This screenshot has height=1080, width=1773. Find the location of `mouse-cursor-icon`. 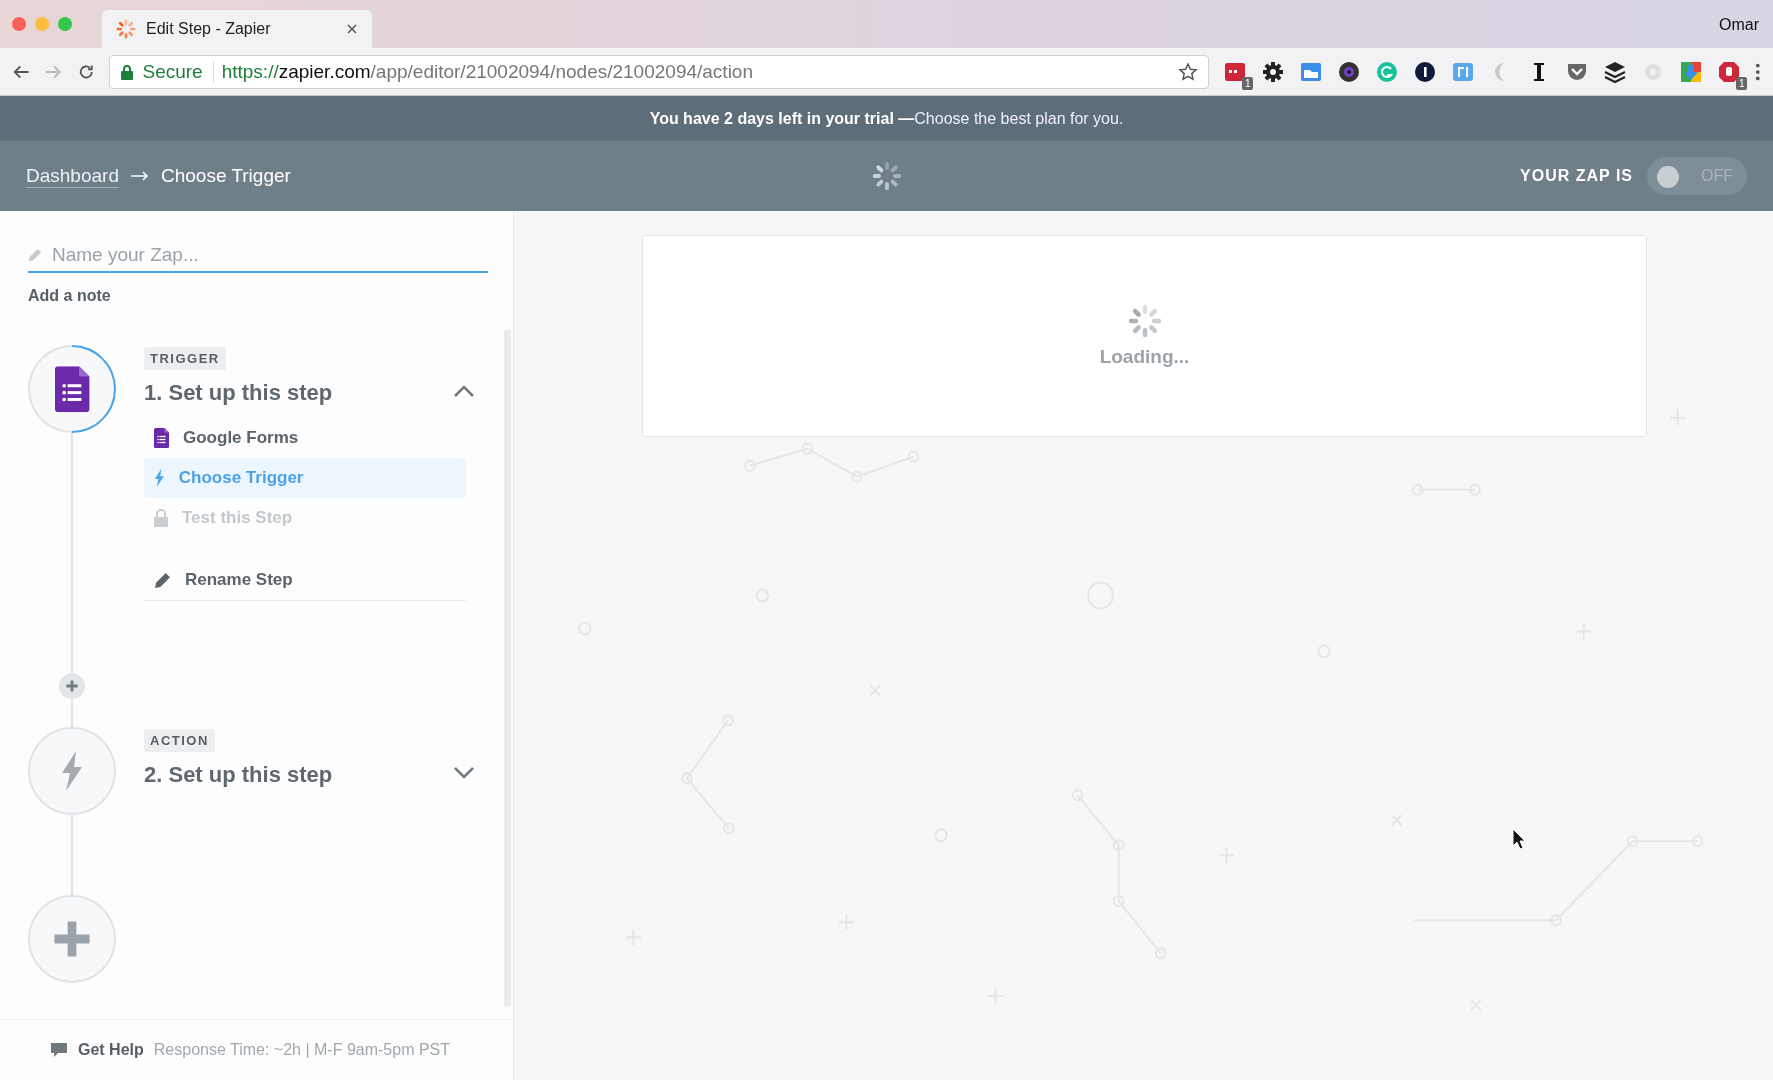

mouse-cursor-icon is located at coordinates (1519, 839).